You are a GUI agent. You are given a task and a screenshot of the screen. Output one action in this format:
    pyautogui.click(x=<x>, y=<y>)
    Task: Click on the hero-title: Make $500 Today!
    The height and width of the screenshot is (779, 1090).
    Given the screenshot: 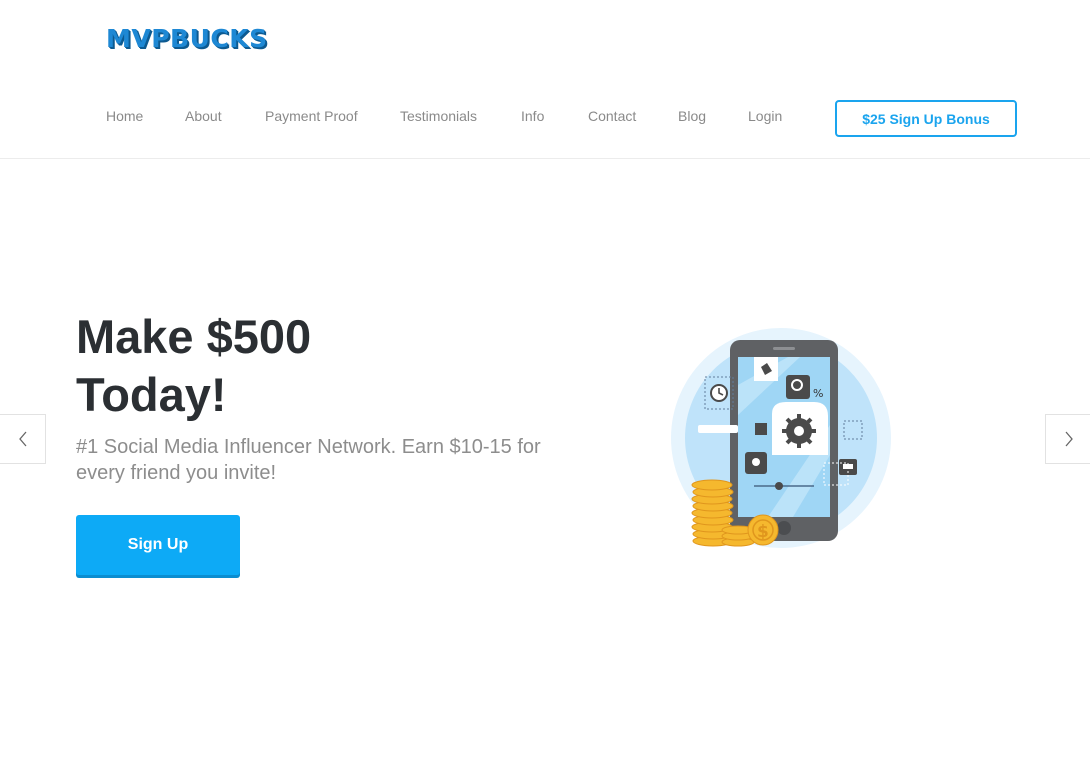 What is the action you would take?
    pyautogui.click(x=193, y=366)
    